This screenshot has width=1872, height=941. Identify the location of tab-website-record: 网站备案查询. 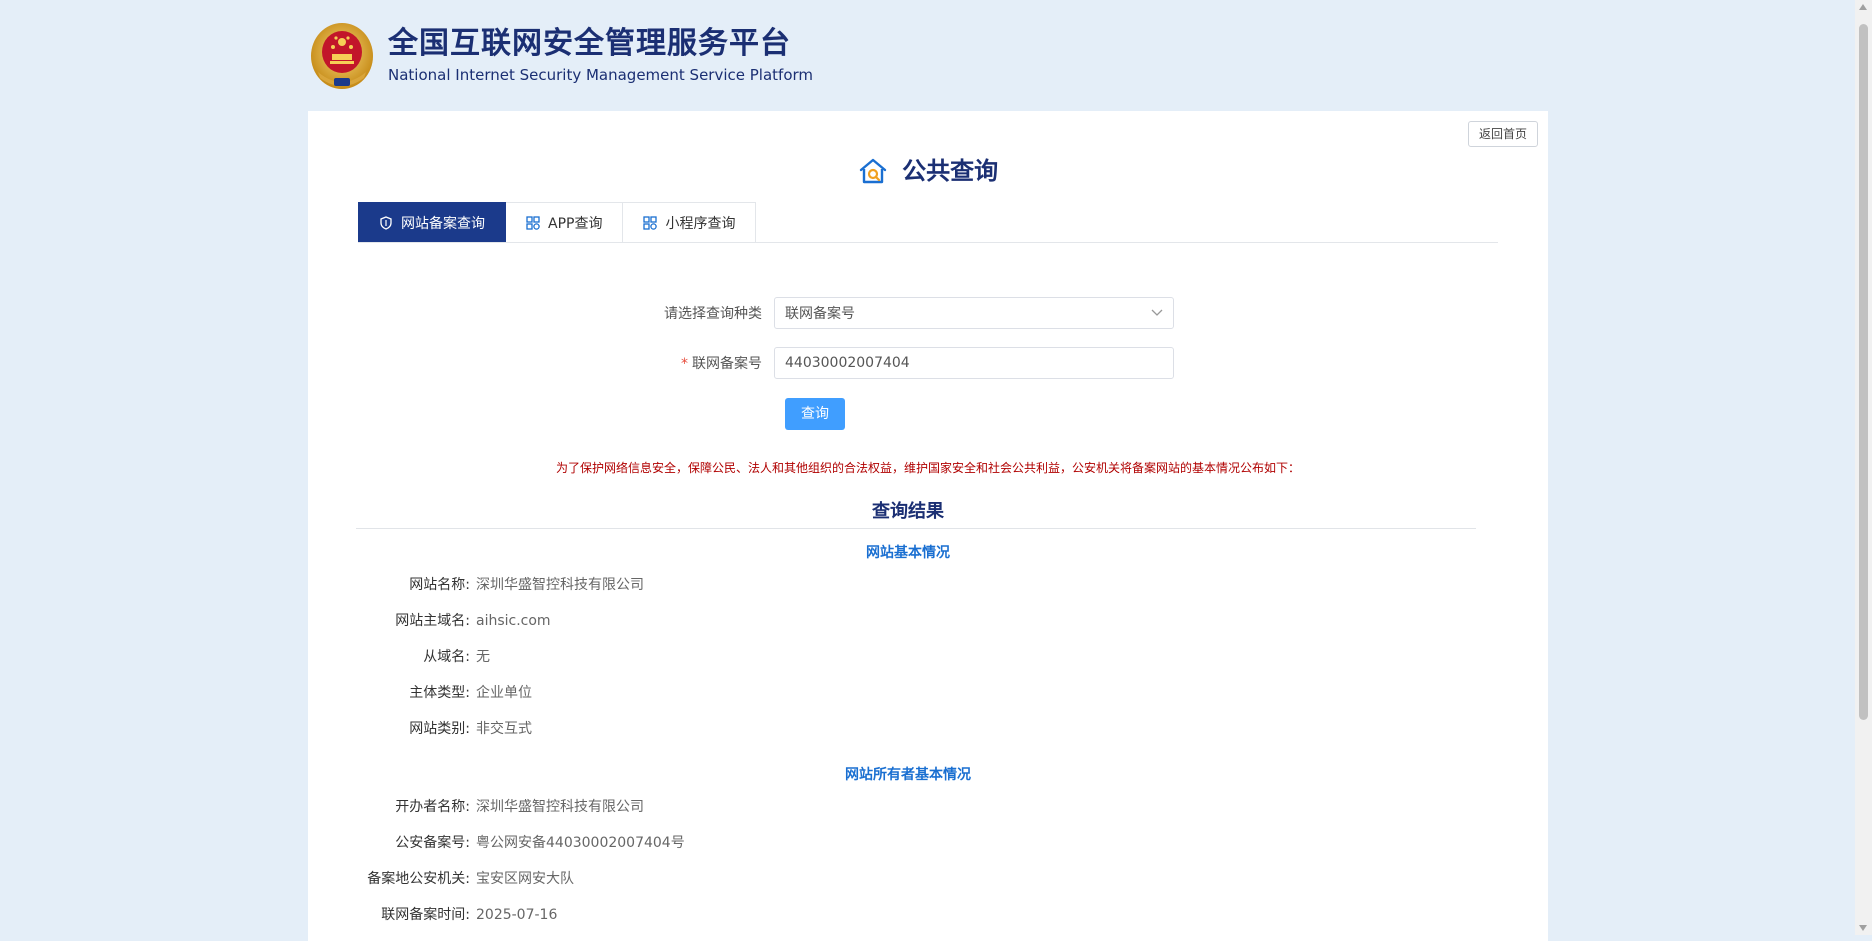
(432, 222).